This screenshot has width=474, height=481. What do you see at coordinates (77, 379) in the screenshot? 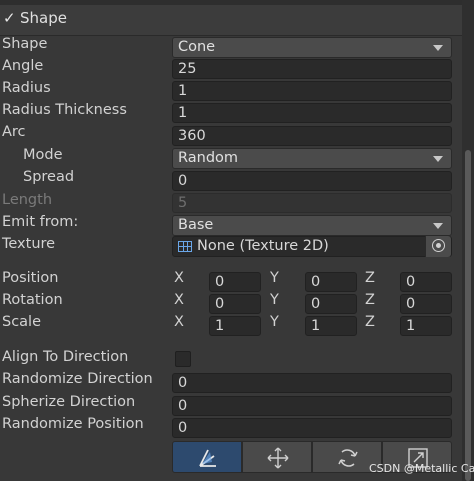
I see `randomize-direction-label: Randomize Direction` at bounding box center [77, 379].